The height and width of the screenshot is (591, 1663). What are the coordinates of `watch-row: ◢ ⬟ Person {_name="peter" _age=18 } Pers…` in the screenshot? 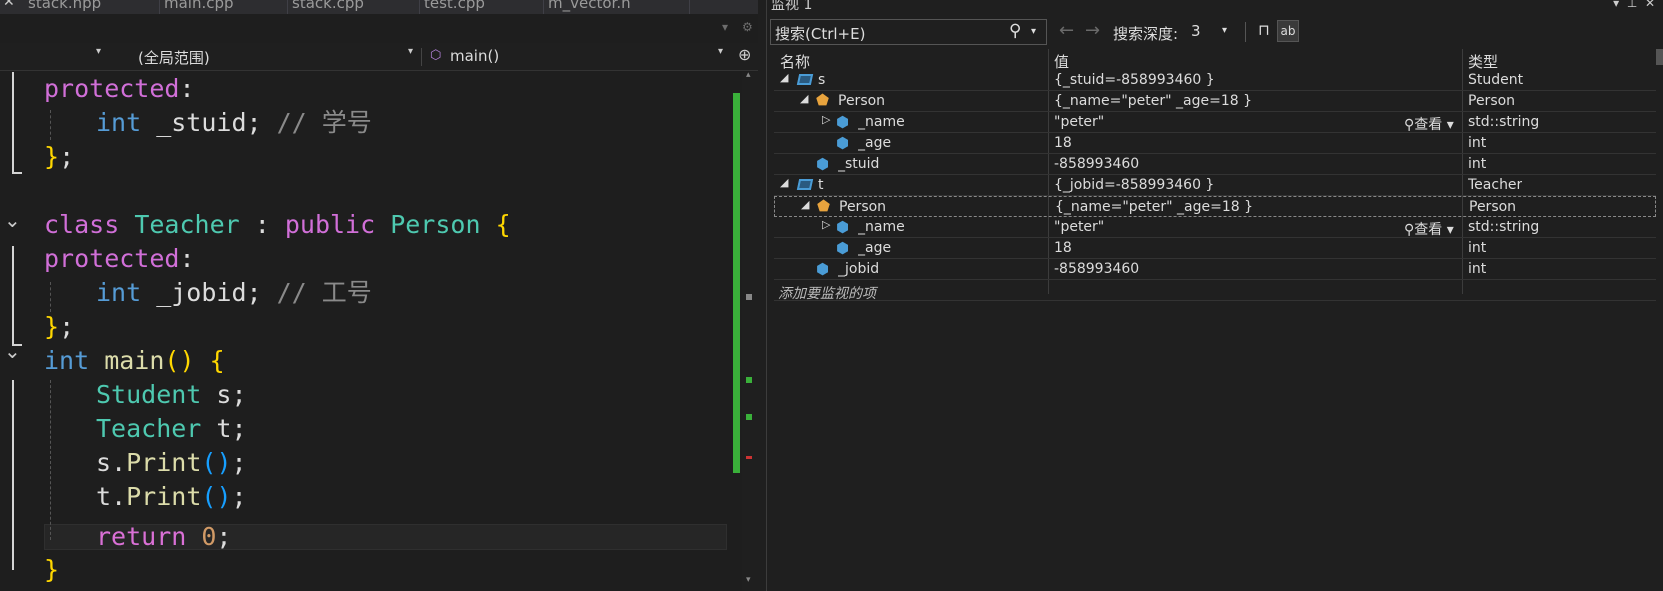 It's located at (1215, 101).